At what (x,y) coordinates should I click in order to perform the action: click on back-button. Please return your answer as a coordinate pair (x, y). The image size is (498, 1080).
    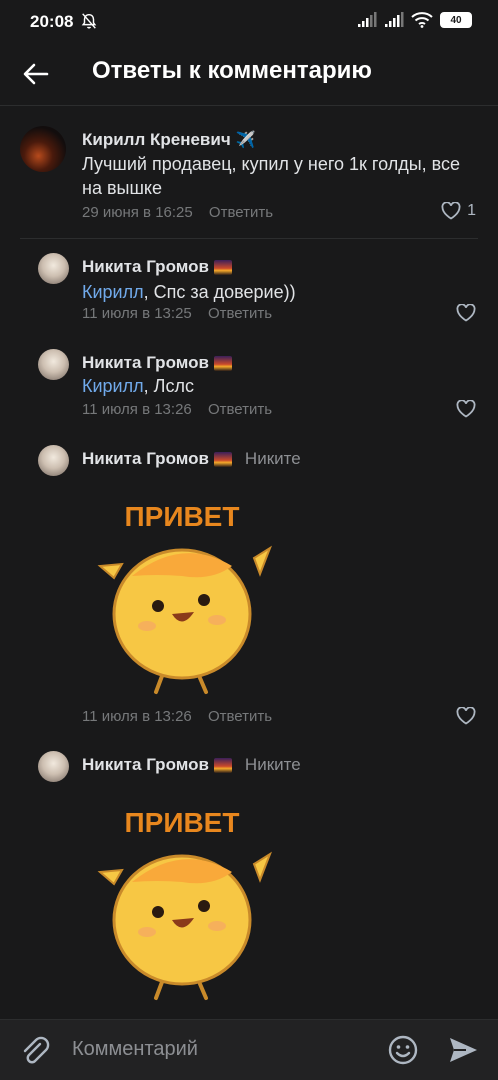
    Looking at the image, I should click on (36, 74).